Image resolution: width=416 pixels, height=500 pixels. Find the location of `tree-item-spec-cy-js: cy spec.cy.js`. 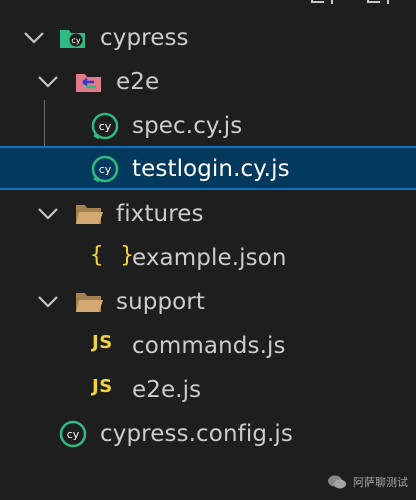

tree-item-spec-cy-js: cy spec.cy.js is located at coordinates (208, 126).